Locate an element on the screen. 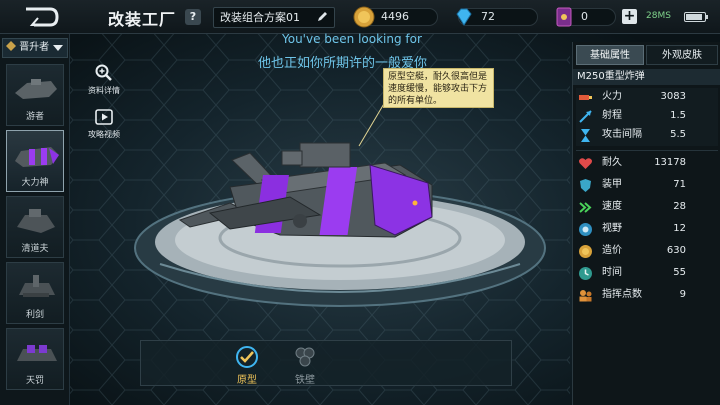  stat-row-firepower: 火力 3083 is located at coordinates (647, 97).